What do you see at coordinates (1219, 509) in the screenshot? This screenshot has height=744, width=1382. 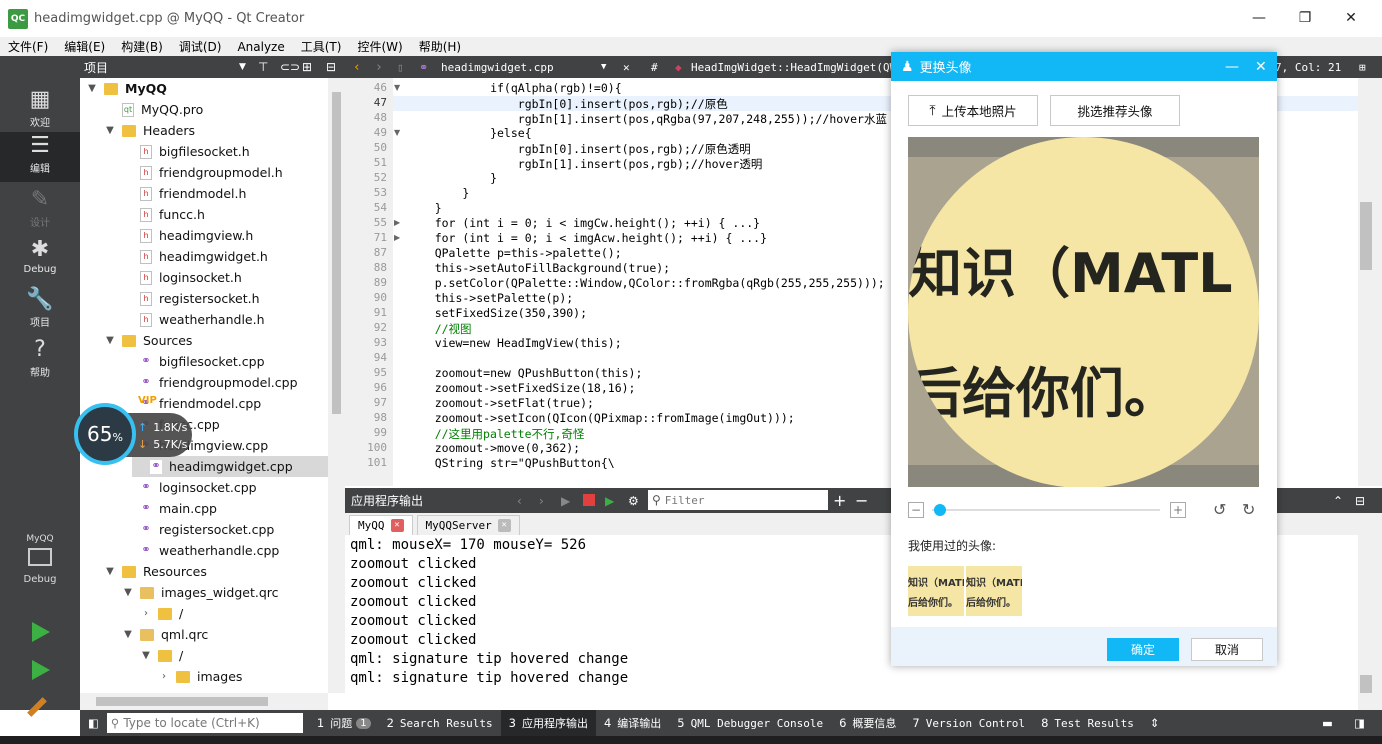 I see `rotate-left-icon: ↺` at bounding box center [1219, 509].